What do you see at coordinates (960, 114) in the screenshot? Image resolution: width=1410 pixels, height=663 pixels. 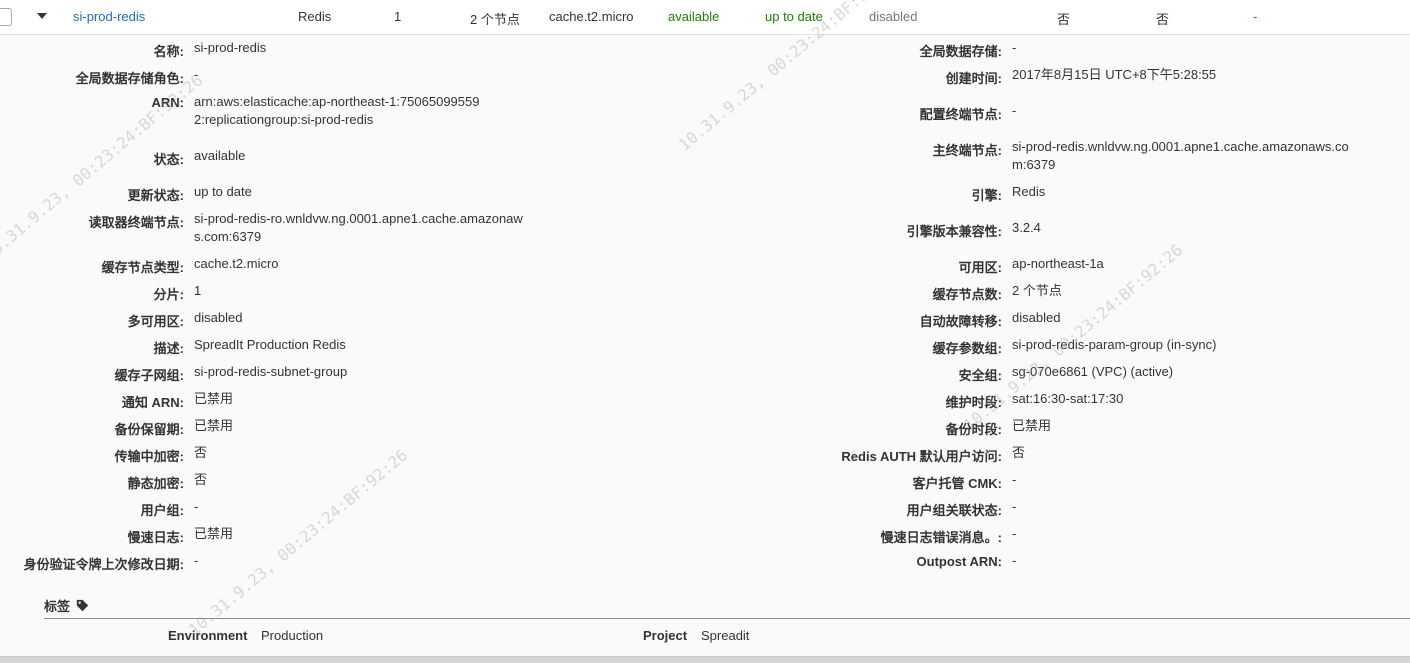 I see `detail-label: 配置终端节点:` at bounding box center [960, 114].